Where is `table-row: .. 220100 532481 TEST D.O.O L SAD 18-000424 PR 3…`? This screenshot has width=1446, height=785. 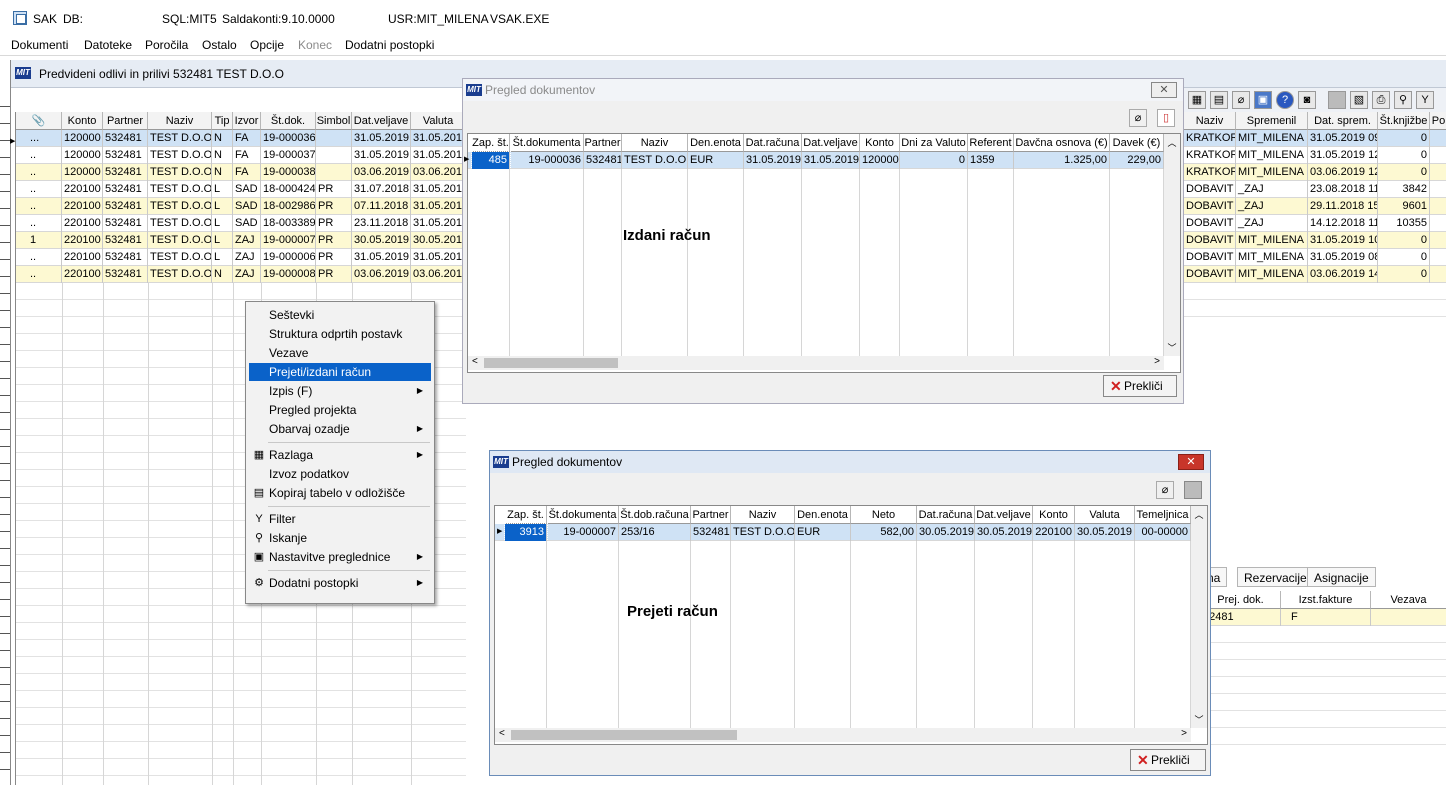
table-row: .. 220100 532481 TEST D.O.O L SAD 18-000424 PR 3… is located at coordinates (241, 189).